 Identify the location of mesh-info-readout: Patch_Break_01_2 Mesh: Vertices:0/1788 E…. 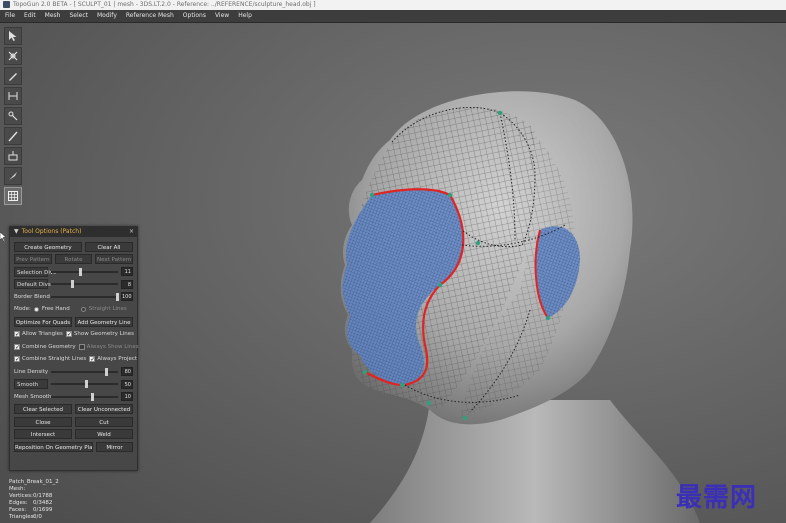
(34, 500).